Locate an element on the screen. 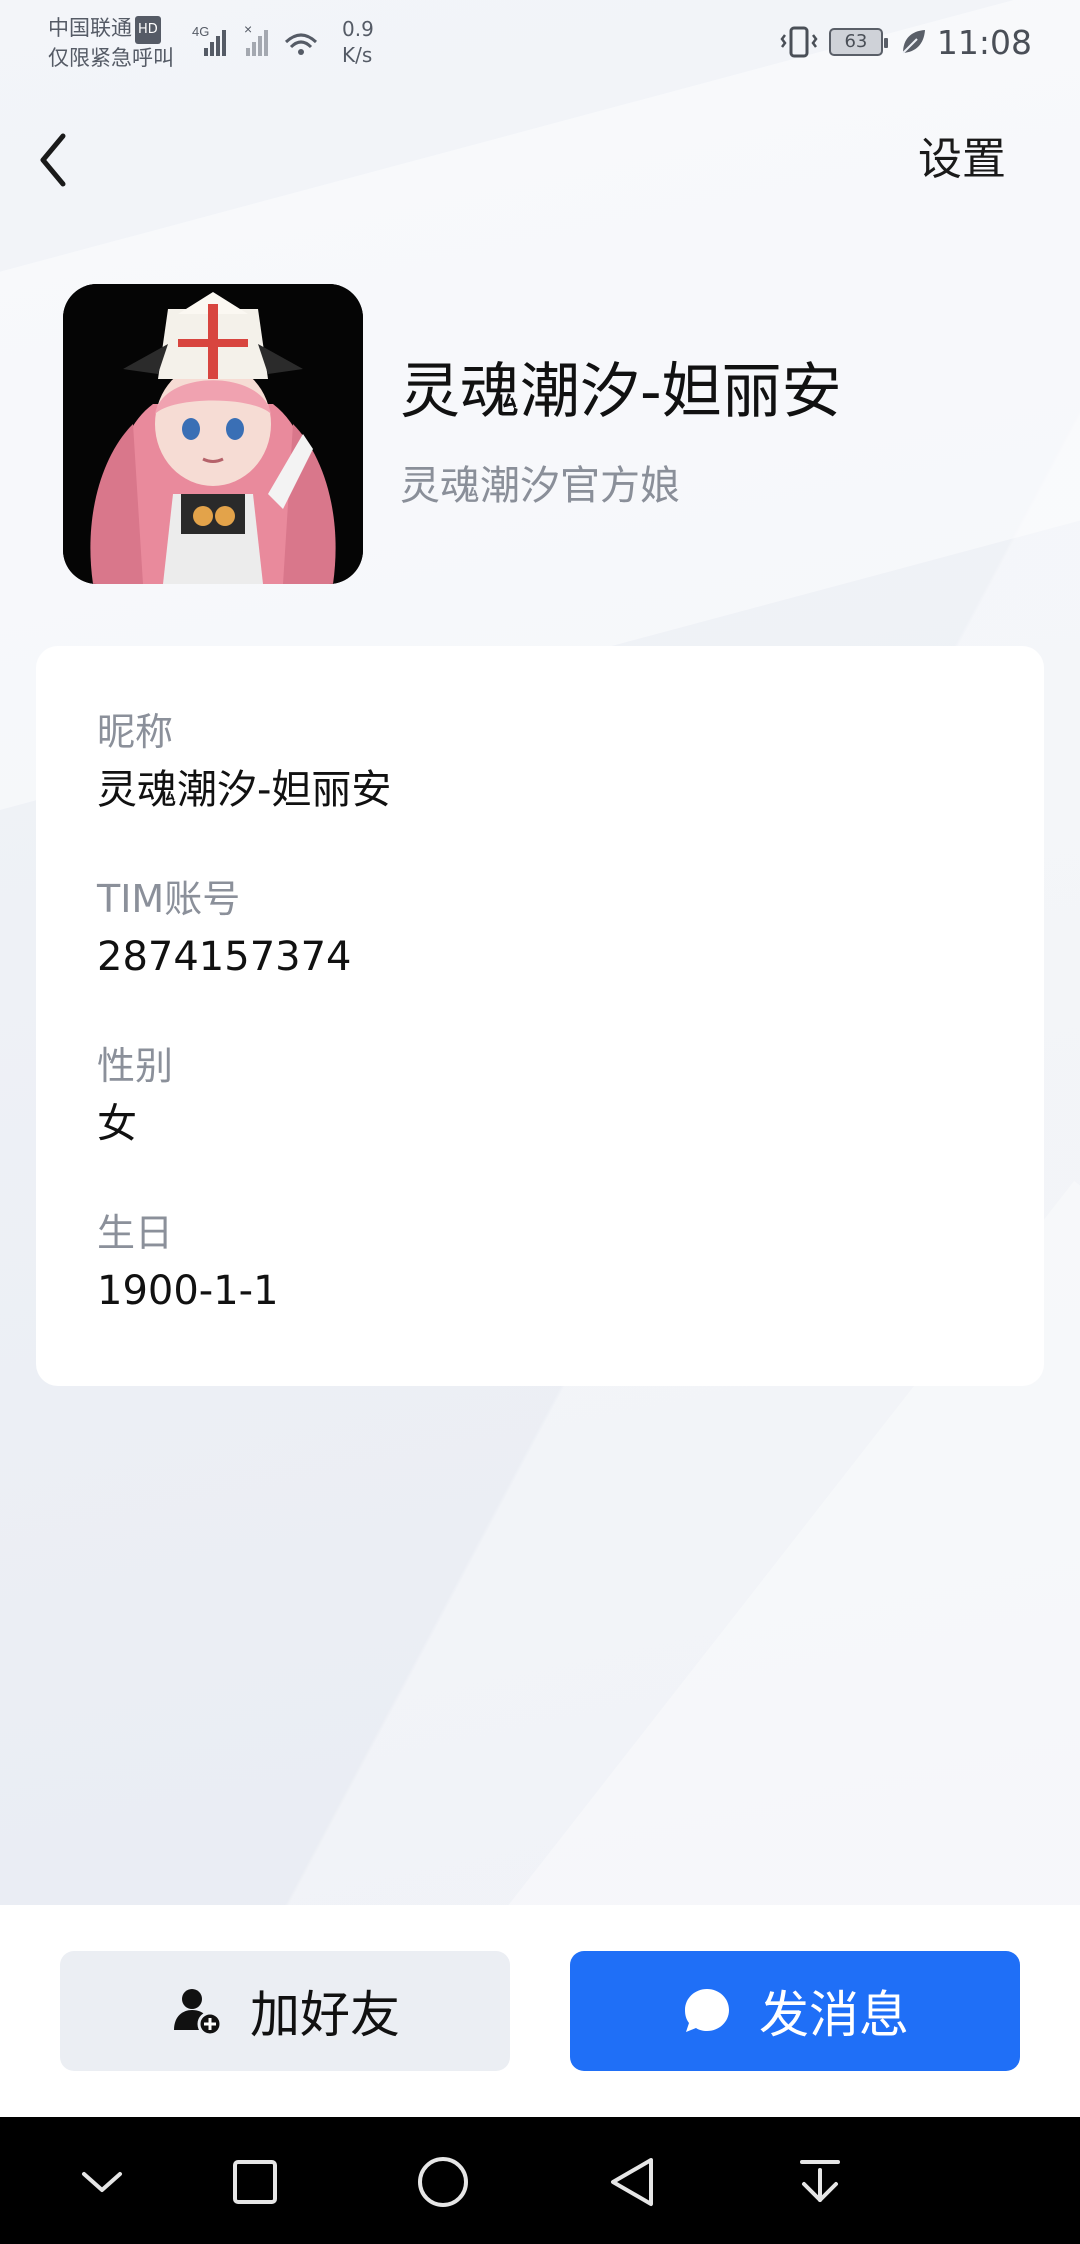 The width and height of the screenshot is (1080, 2244). birthday-field: 生日 1900-1-1 is located at coordinates (188, 1263).